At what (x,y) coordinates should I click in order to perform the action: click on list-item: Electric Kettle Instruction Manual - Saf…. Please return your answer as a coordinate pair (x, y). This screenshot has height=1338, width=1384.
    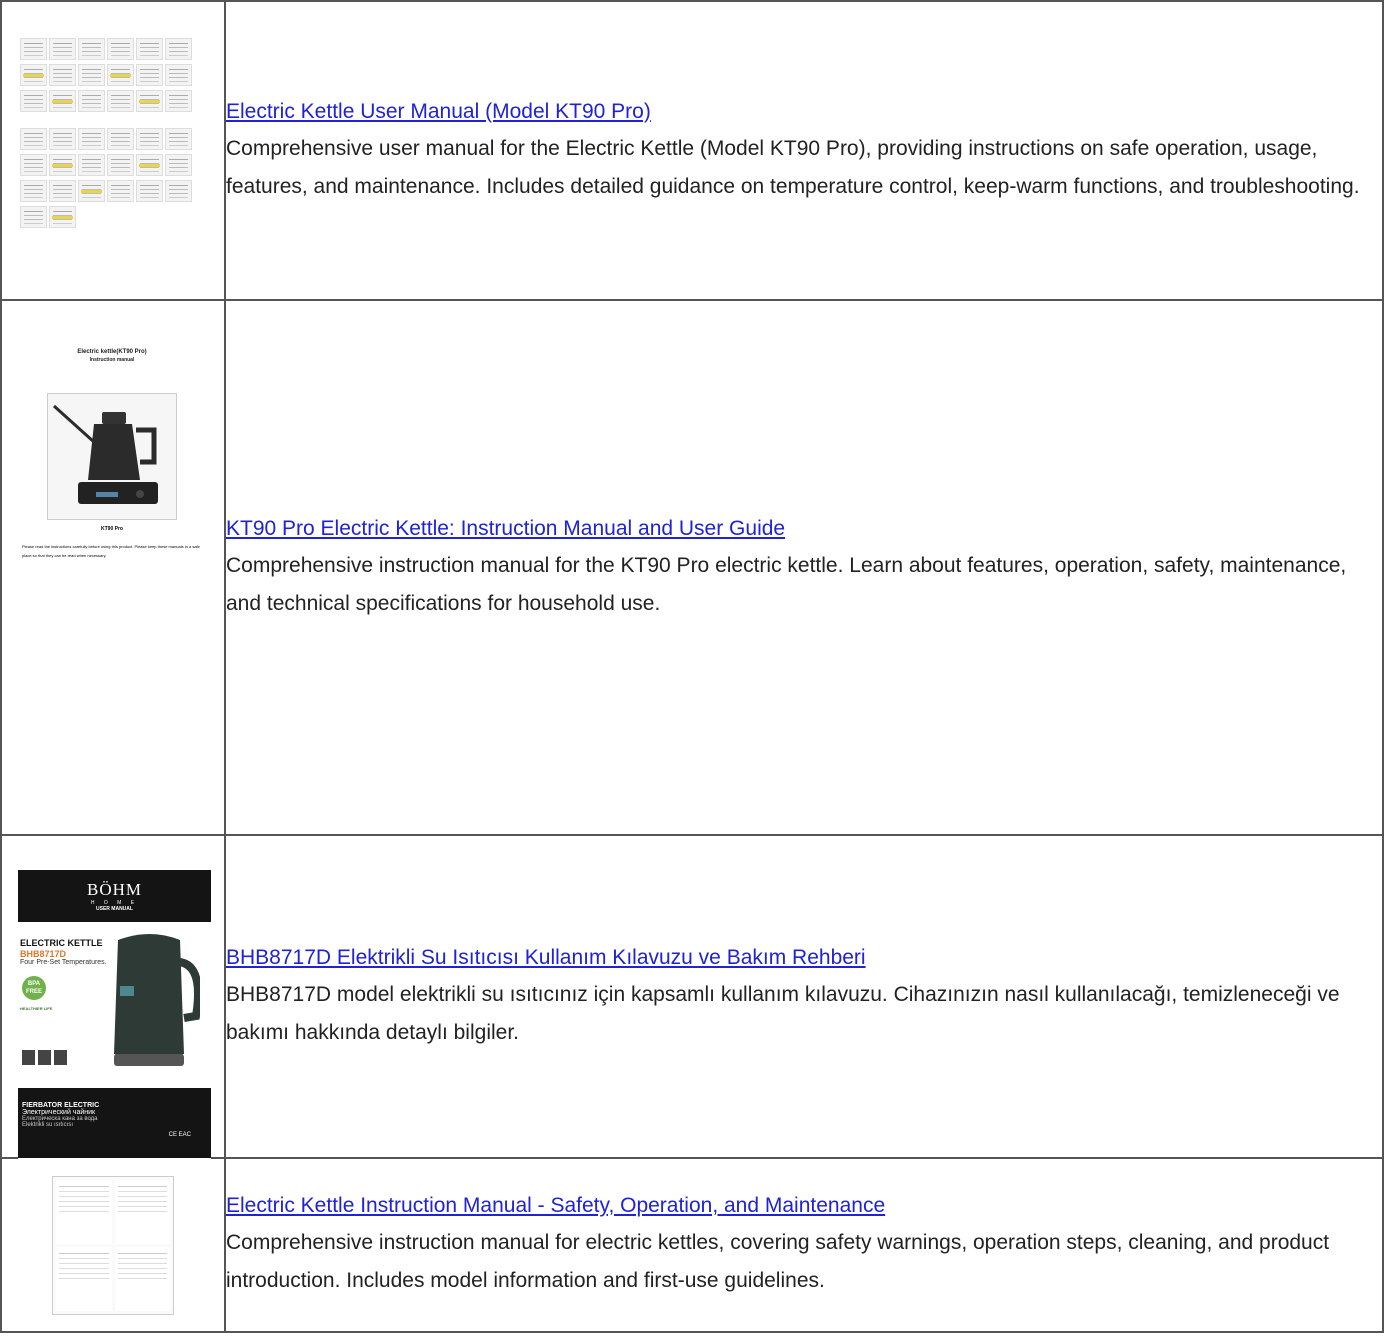
    Looking at the image, I should click on (692, 1245).